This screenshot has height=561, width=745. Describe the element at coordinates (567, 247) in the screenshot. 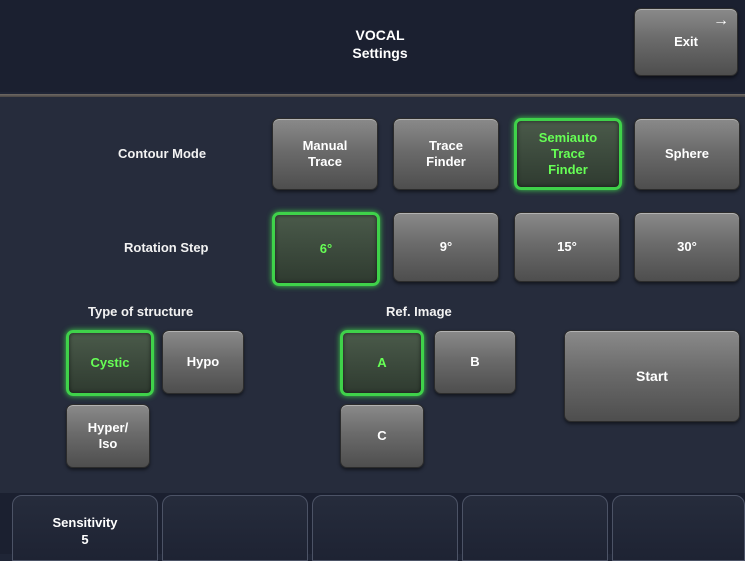

I see `rotation-15-button: 15°` at that location.